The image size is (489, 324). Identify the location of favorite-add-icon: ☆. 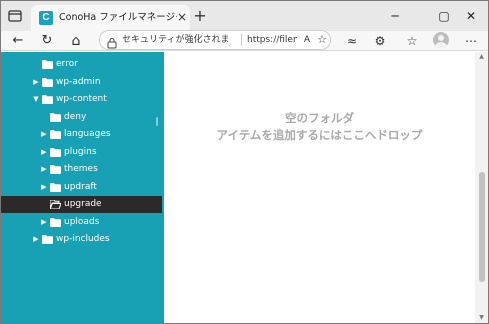
(322, 40).